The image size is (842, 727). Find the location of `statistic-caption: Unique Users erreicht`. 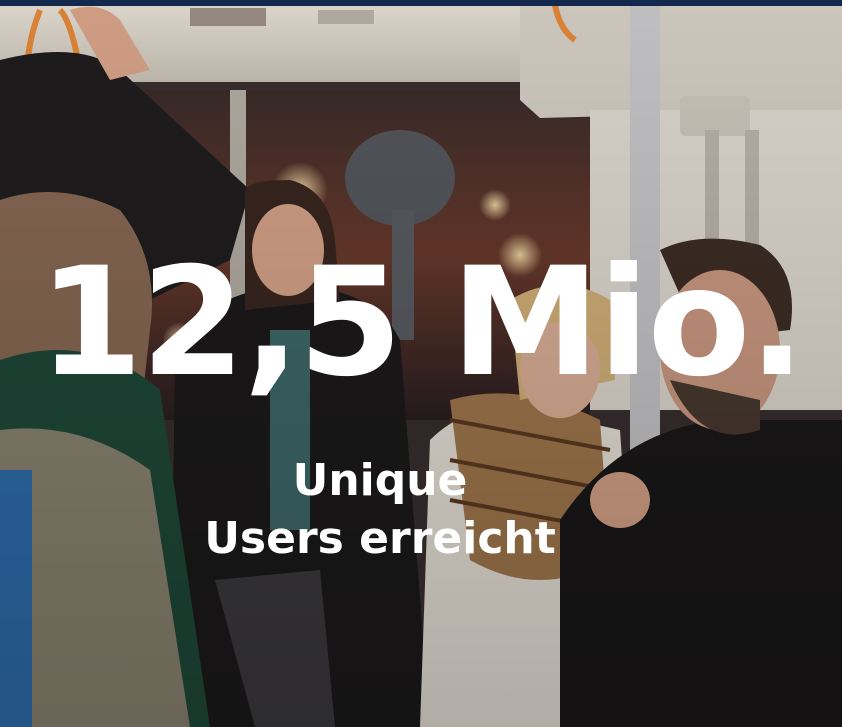

statistic-caption: Unique Users erreicht is located at coordinates (380, 510).